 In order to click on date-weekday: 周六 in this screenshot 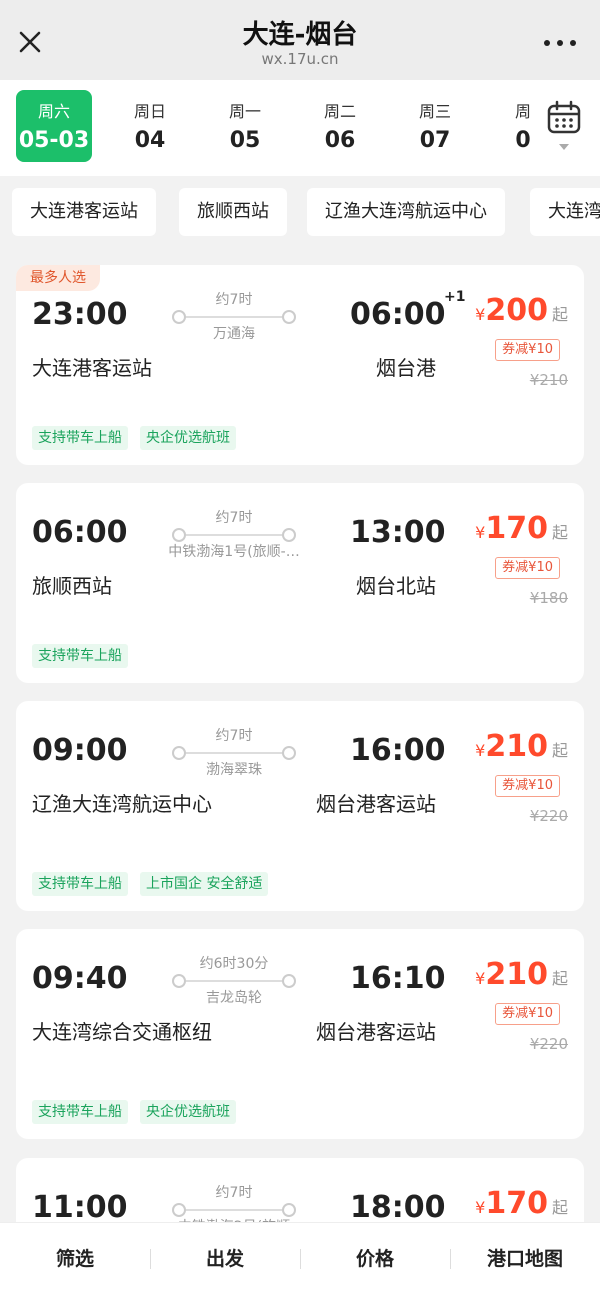, I will do `click(53, 111)`.